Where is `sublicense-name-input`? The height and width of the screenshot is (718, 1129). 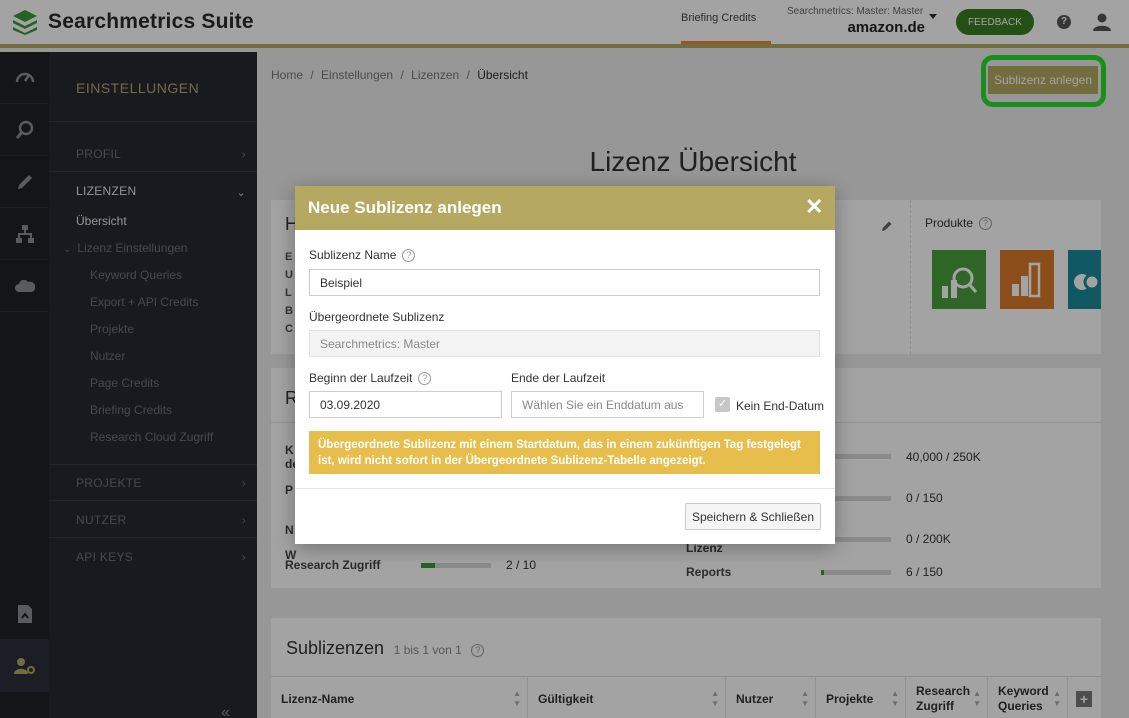
sublicense-name-input is located at coordinates (564, 282).